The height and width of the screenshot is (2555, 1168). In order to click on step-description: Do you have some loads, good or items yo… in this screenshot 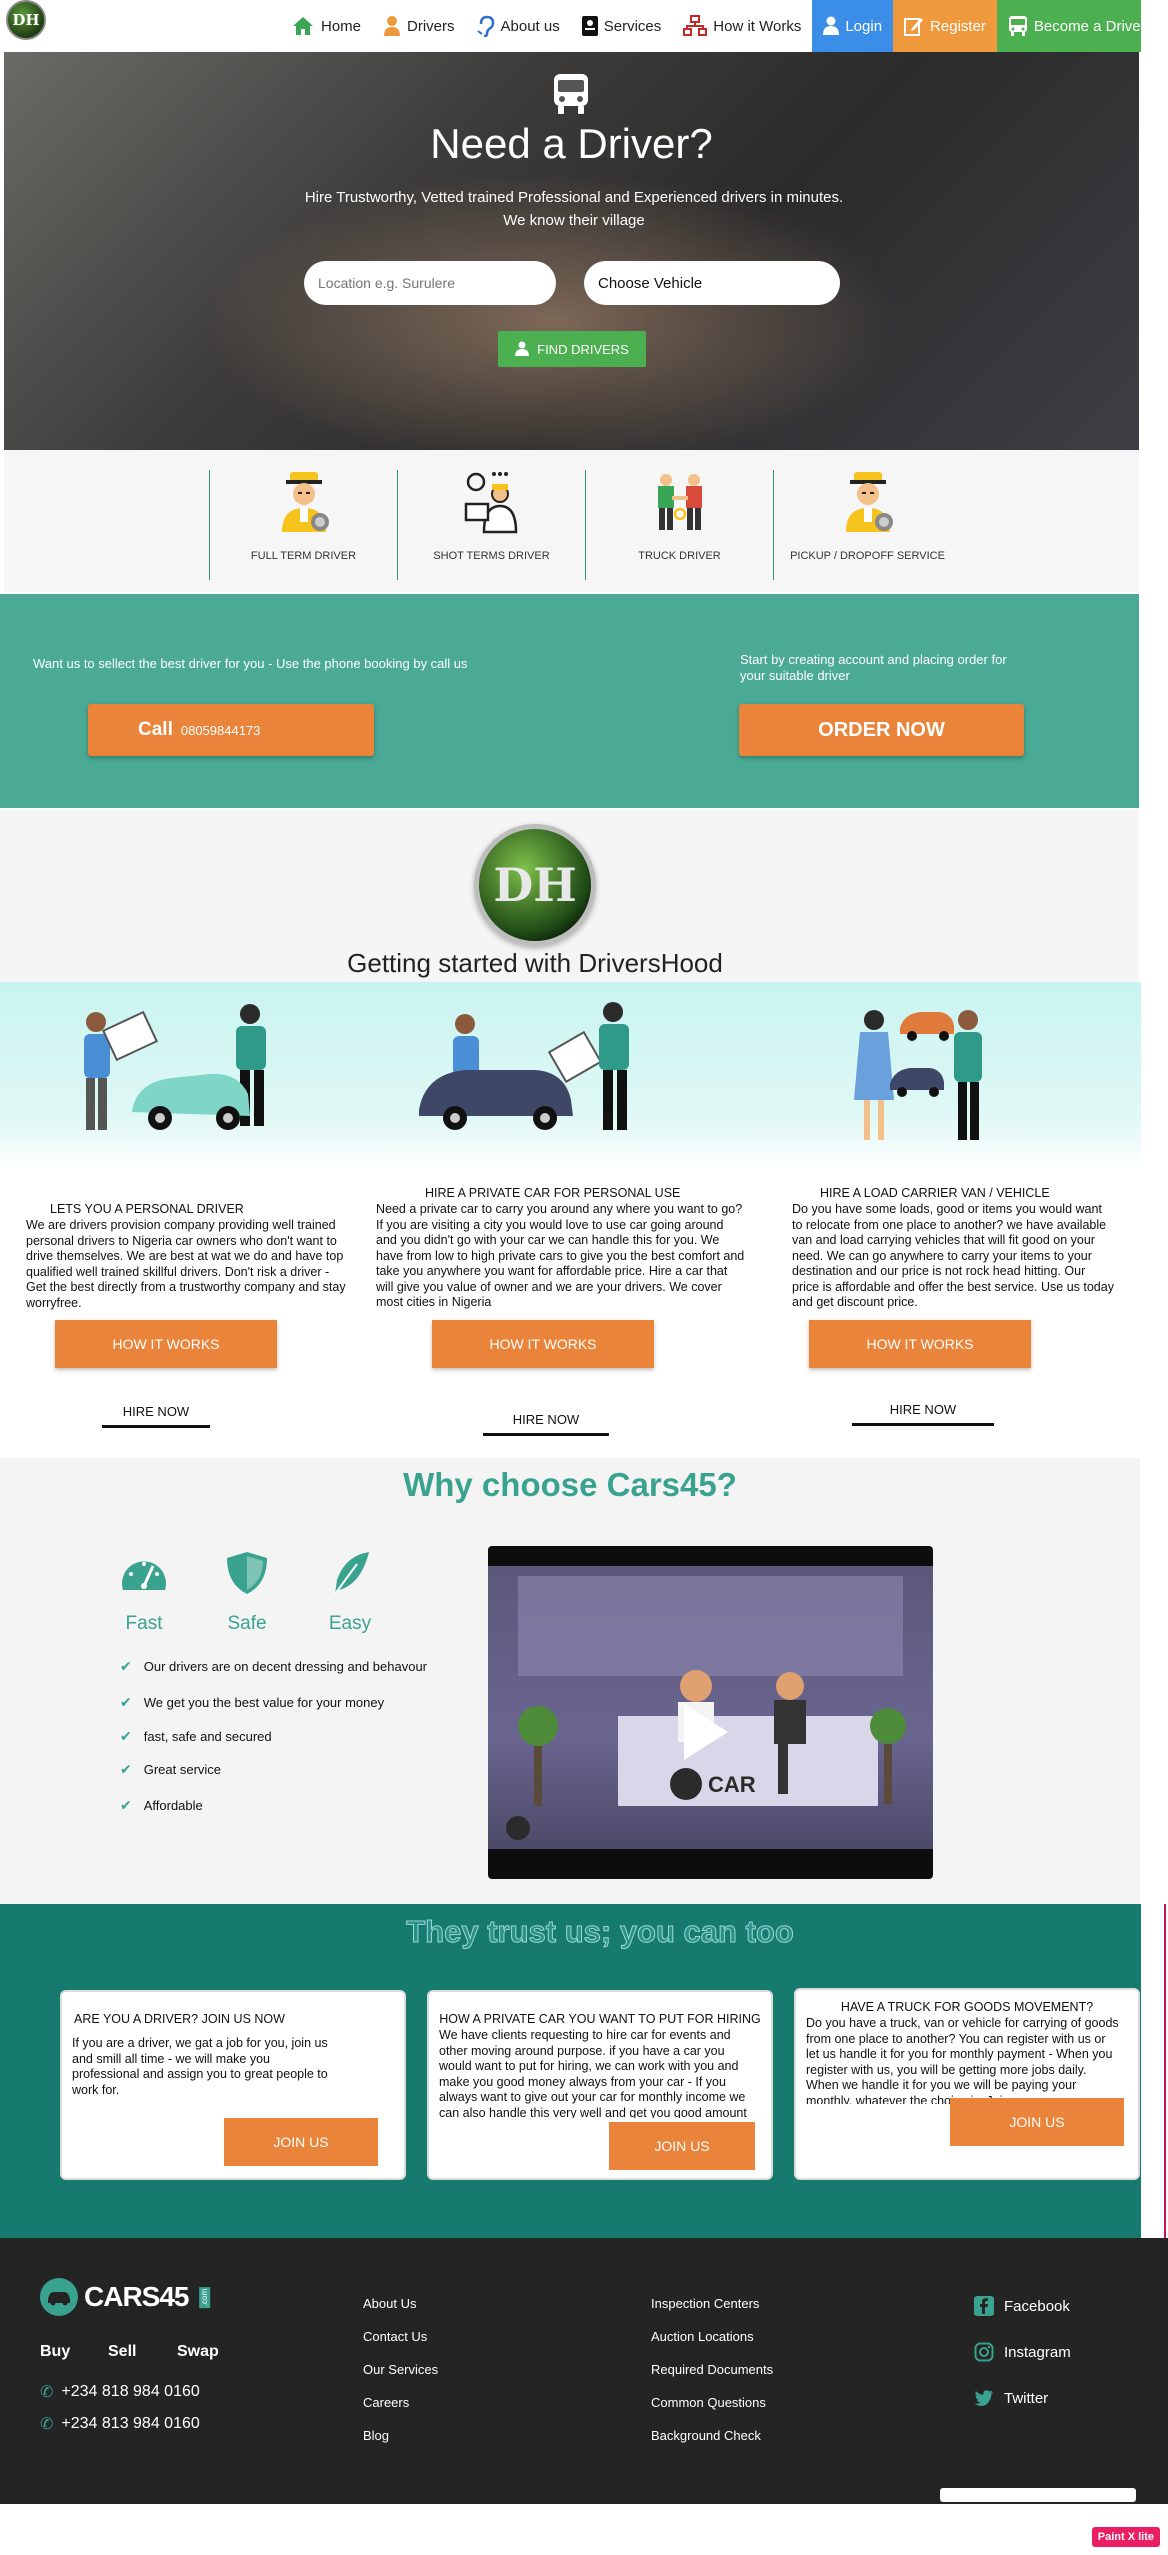, I will do `click(953, 1255)`.